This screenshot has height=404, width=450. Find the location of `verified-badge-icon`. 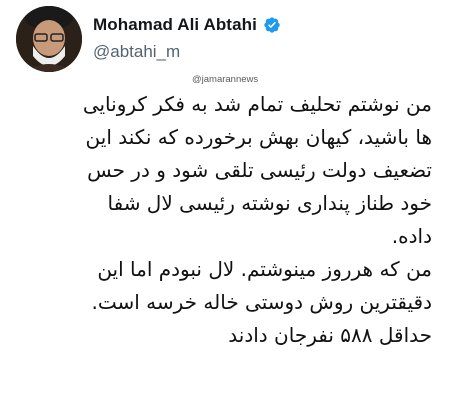

verified-badge-icon is located at coordinates (272, 25).